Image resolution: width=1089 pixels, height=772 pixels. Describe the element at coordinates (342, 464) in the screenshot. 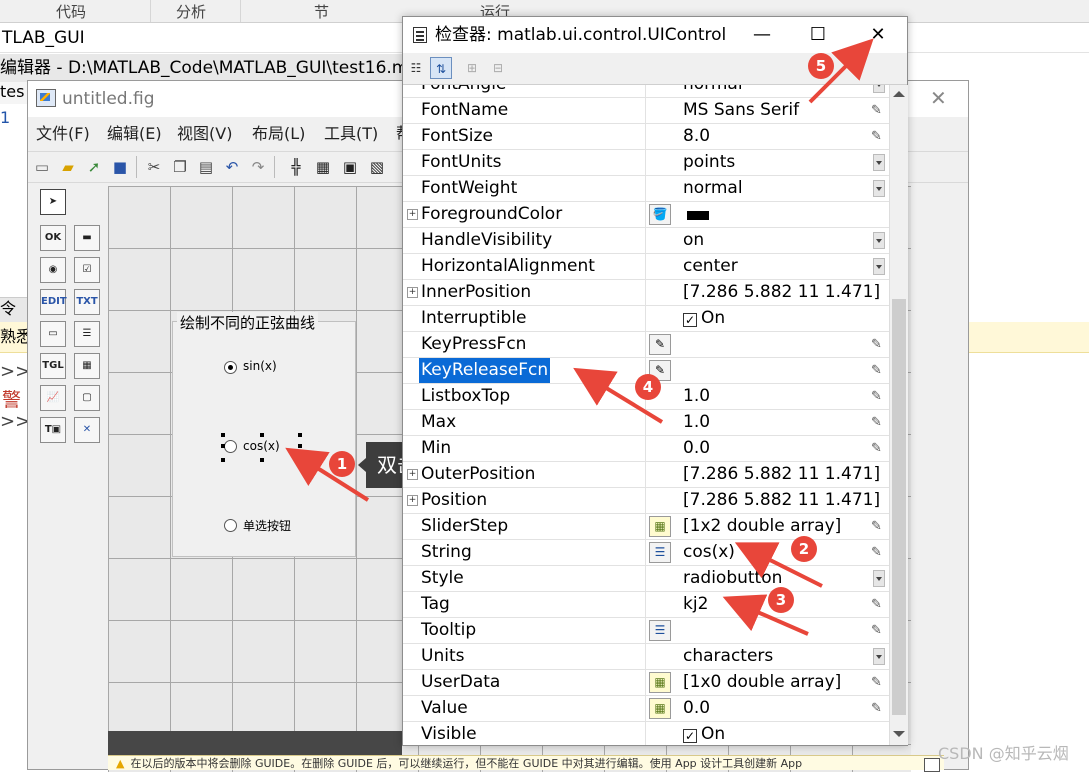

I see `annotation-badge-1: 1` at that location.